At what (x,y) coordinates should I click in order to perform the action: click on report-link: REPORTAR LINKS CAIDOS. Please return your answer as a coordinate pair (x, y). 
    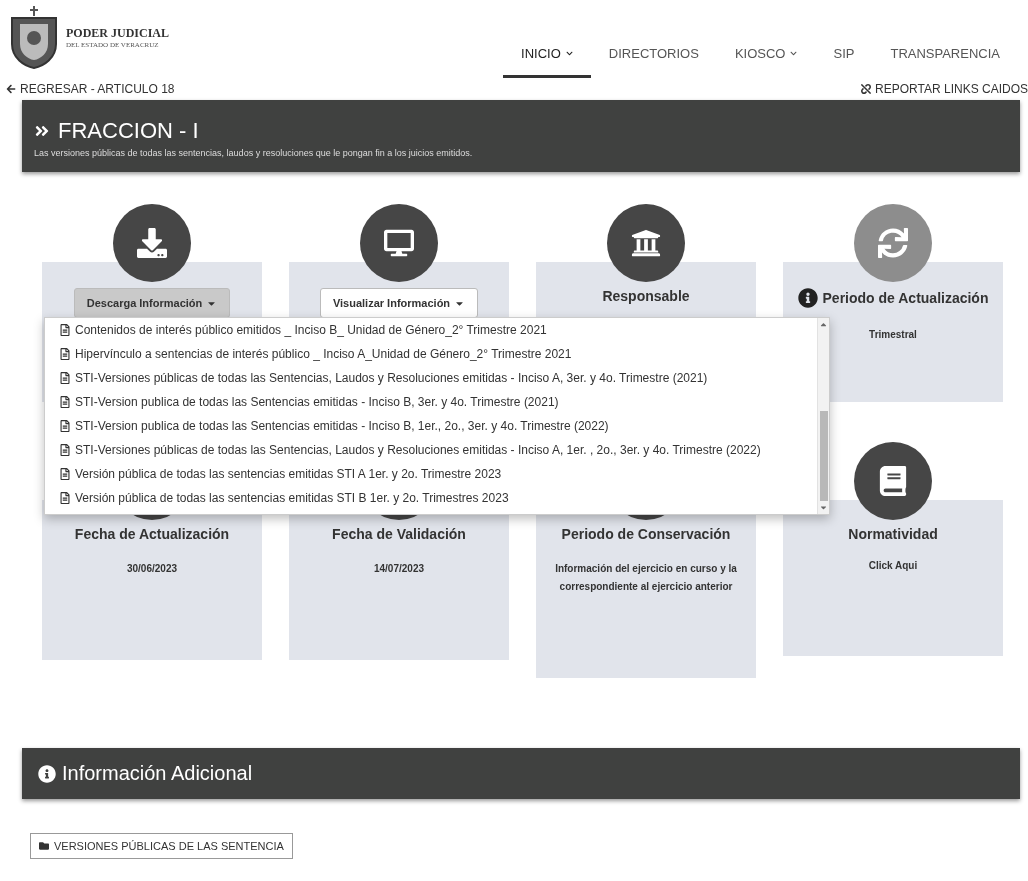
    Looking at the image, I should click on (944, 89).